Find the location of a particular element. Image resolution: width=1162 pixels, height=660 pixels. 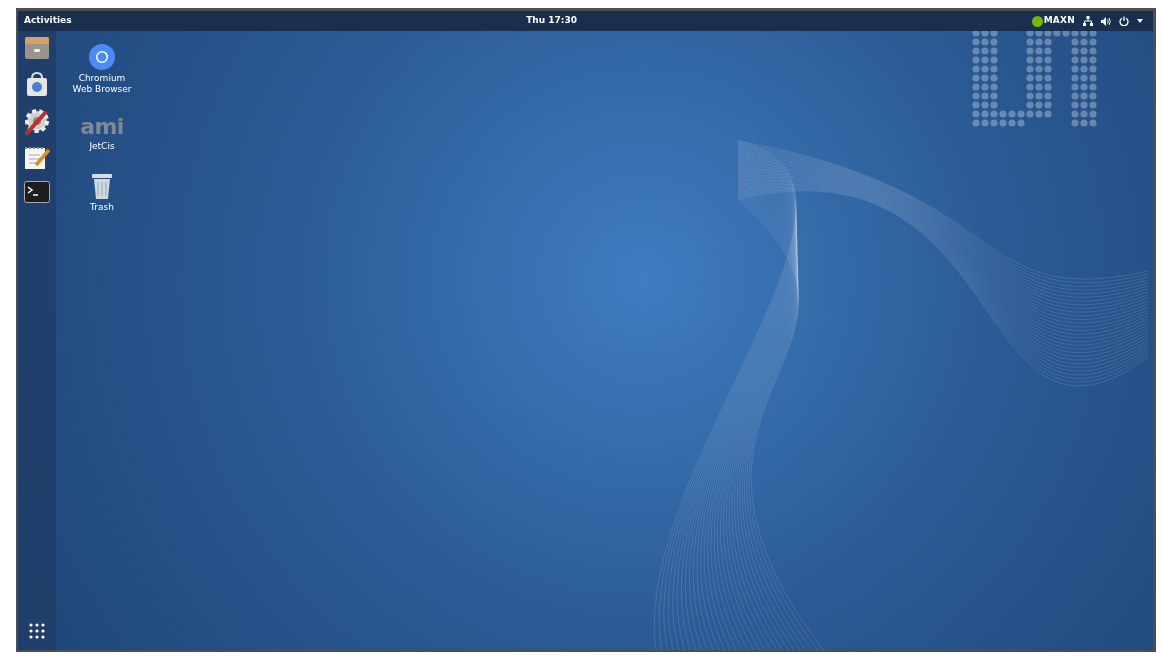

activities-button: Activities is located at coordinates (48, 21).